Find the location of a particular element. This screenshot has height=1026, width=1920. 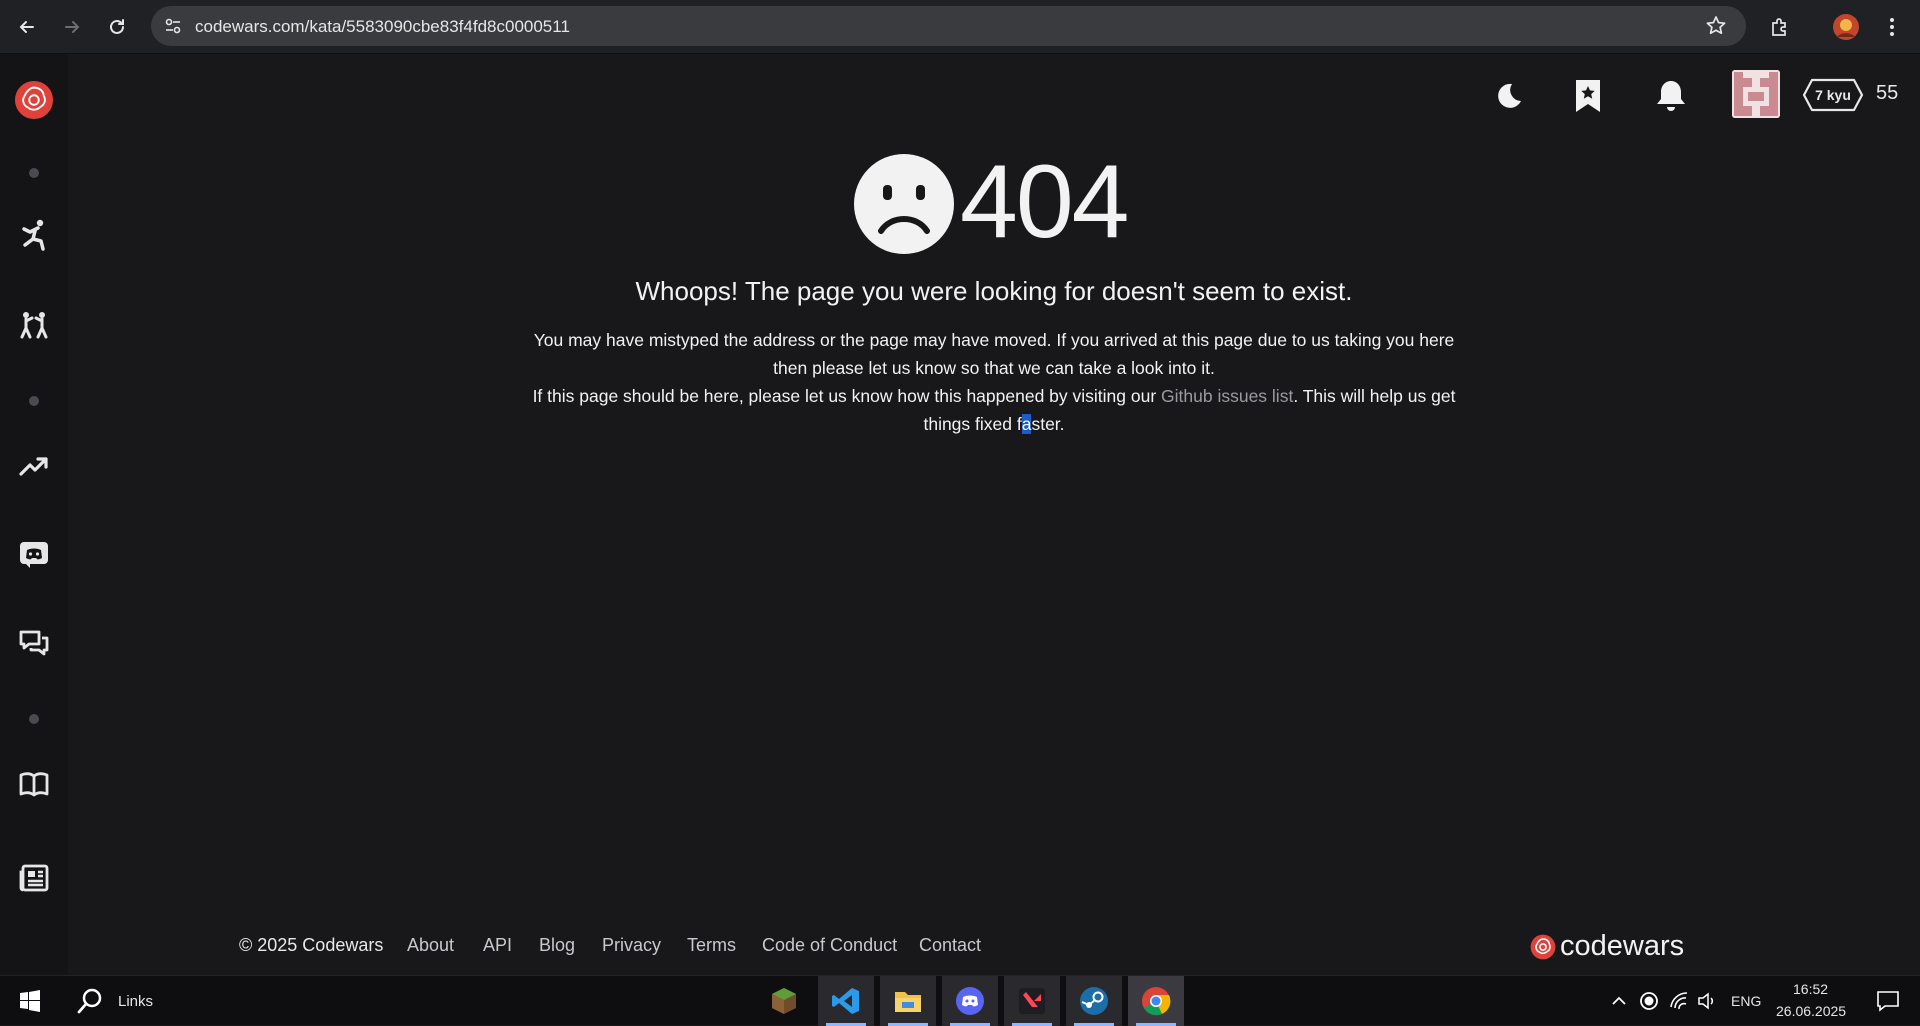

notifications-button is located at coordinates (1671, 96).